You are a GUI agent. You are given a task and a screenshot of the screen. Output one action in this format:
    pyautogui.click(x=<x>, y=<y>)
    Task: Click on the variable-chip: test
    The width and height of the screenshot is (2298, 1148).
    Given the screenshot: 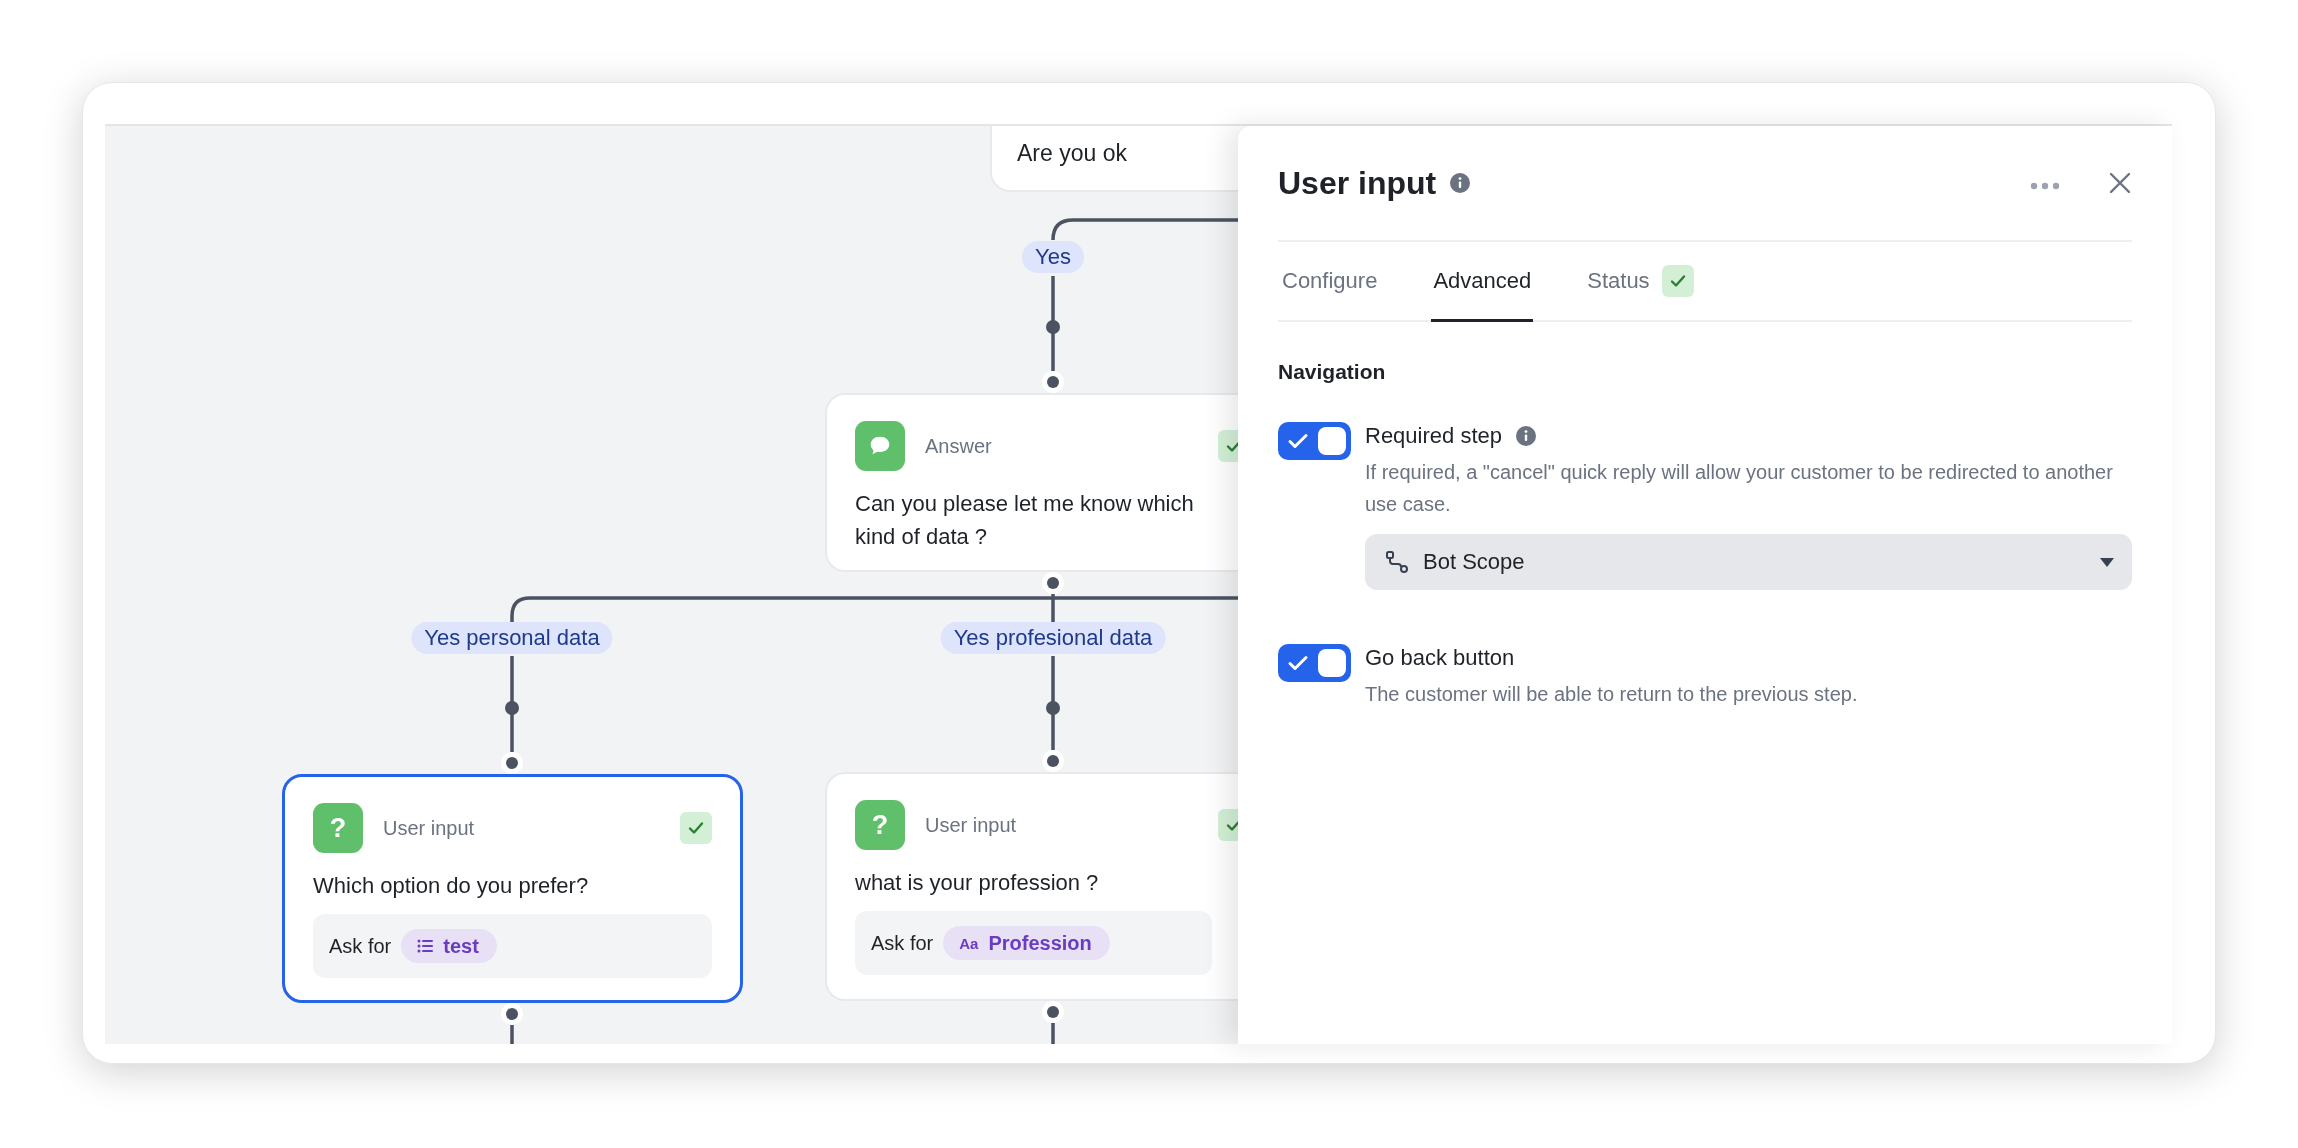 What is the action you would take?
    pyautogui.click(x=449, y=946)
    